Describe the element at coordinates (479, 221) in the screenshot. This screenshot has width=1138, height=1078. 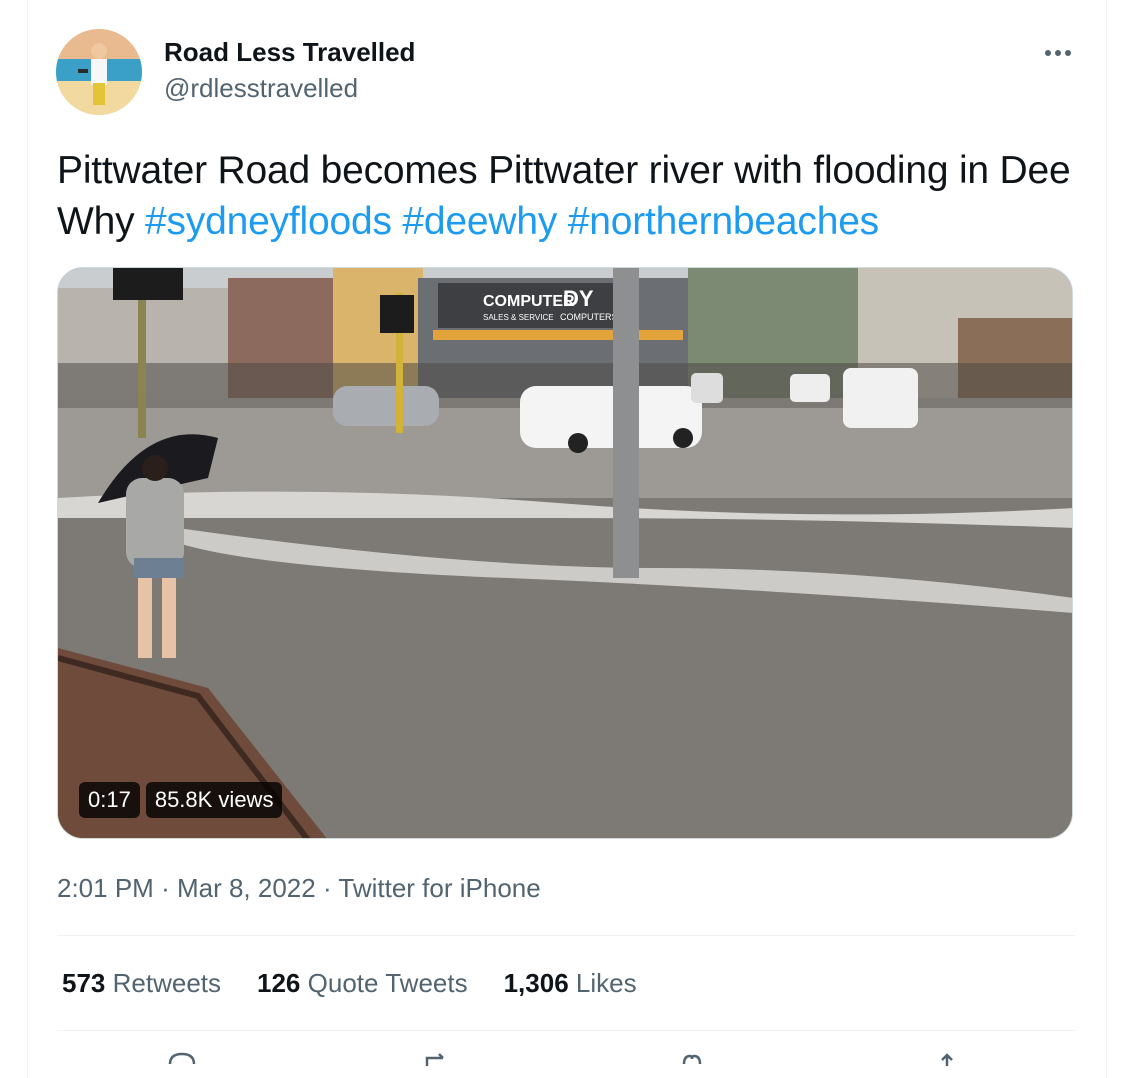
I see `hashtag-deewhy: #deewhy` at that location.